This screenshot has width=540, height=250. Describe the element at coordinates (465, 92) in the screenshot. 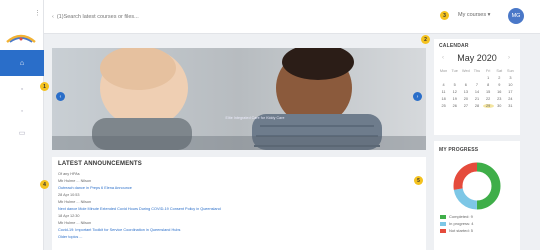

I see `calendar-day: 13` at that location.